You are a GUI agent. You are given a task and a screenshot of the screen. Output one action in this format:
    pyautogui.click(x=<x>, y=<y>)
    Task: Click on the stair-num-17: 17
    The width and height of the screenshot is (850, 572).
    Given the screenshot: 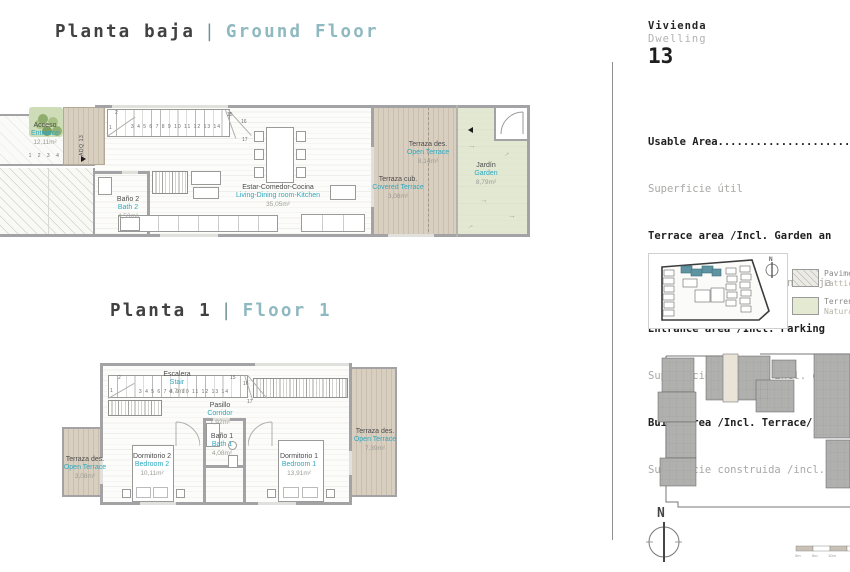 What is the action you would take?
    pyautogui.click(x=245, y=140)
    